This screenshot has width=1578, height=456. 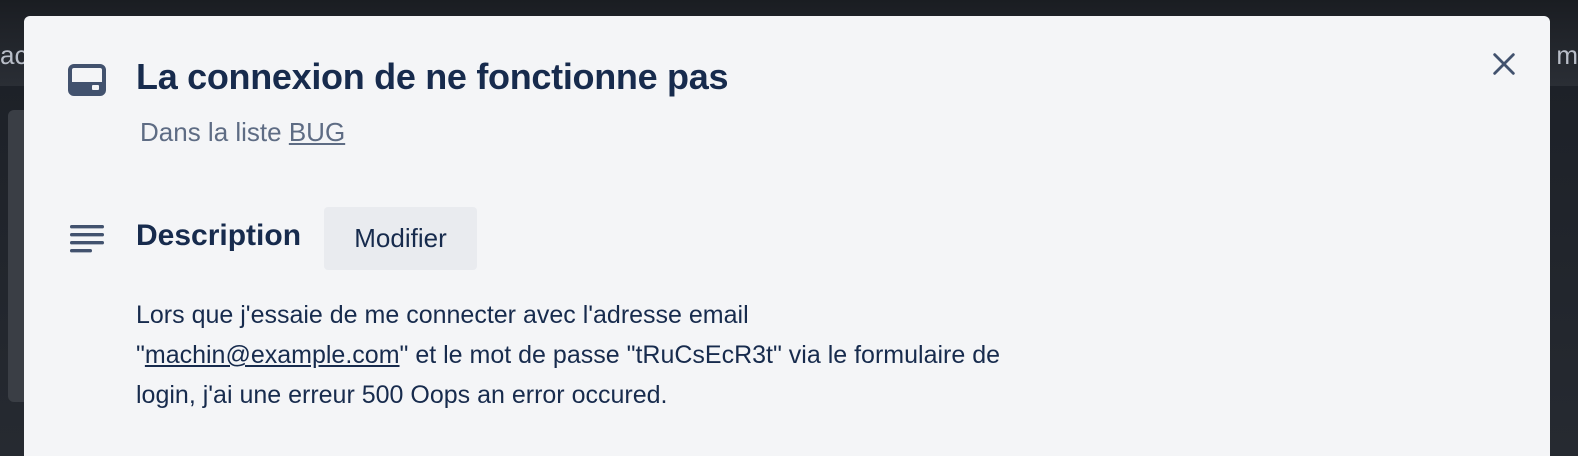 What do you see at coordinates (87, 239) in the screenshot?
I see `text-lines-icon` at bounding box center [87, 239].